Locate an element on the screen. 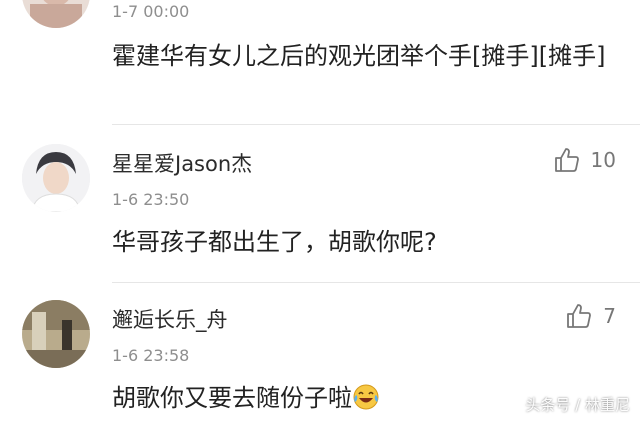 The height and width of the screenshot is (421, 640). like-count: 10 is located at coordinates (603, 160).